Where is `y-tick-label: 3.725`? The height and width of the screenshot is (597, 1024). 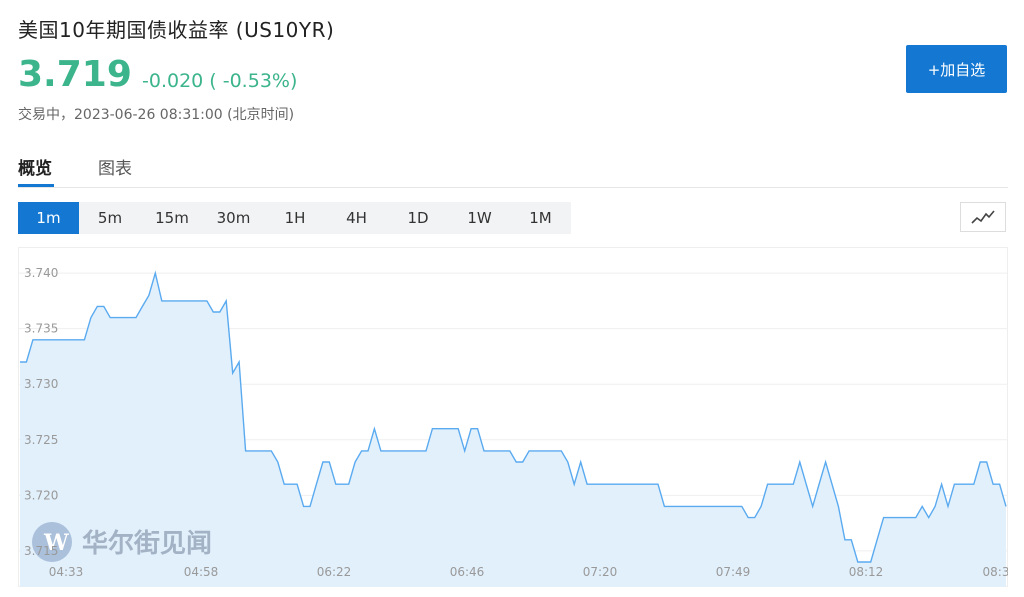
y-tick-label: 3.725 is located at coordinates (41, 440).